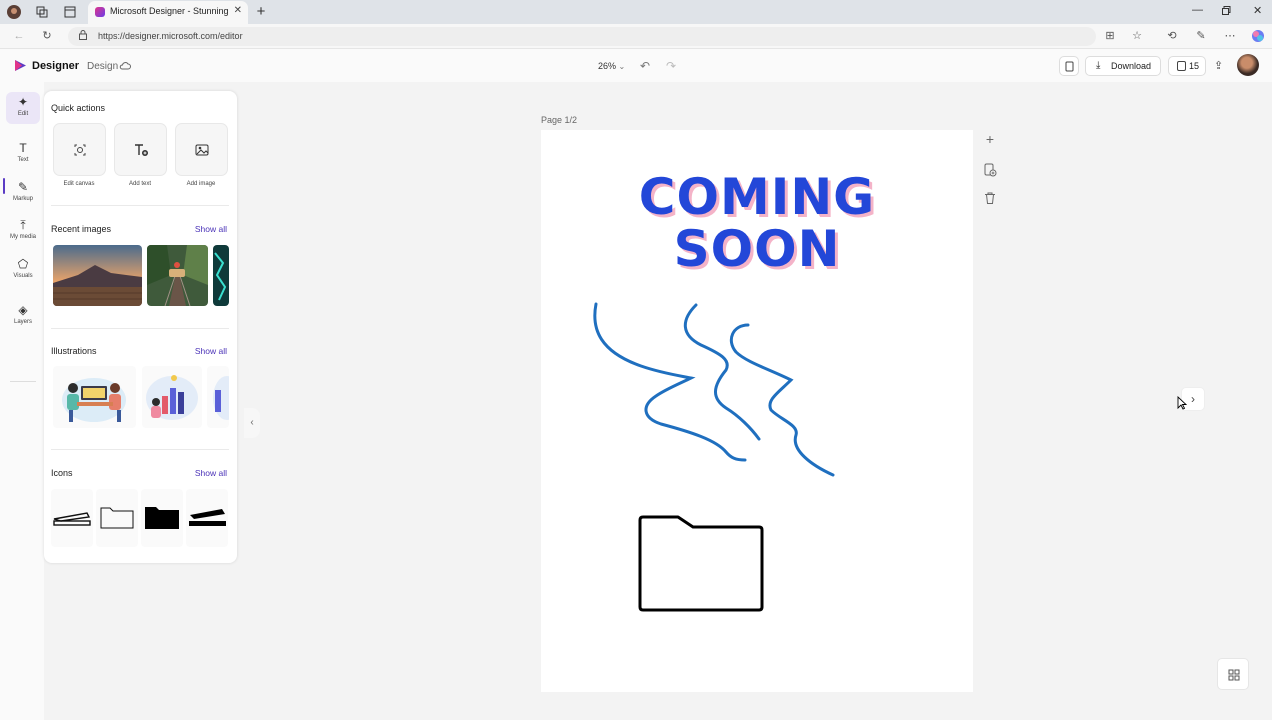  What do you see at coordinates (645, 66) in the screenshot?
I see `undo-icon: ↶` at bounding box center [645, 66].